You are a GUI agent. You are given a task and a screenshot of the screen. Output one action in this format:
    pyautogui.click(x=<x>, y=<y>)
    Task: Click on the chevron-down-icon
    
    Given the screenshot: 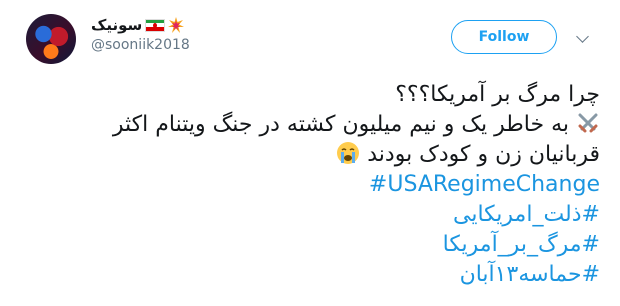 What is the action you would take?
    pyautogui.click(x=582, y=36)
    